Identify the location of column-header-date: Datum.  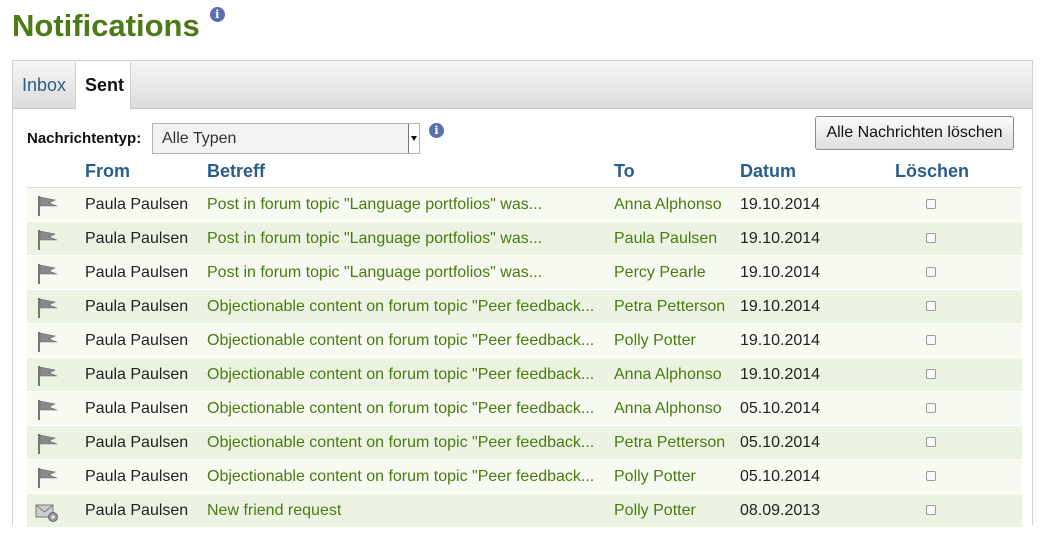
(768, 171).